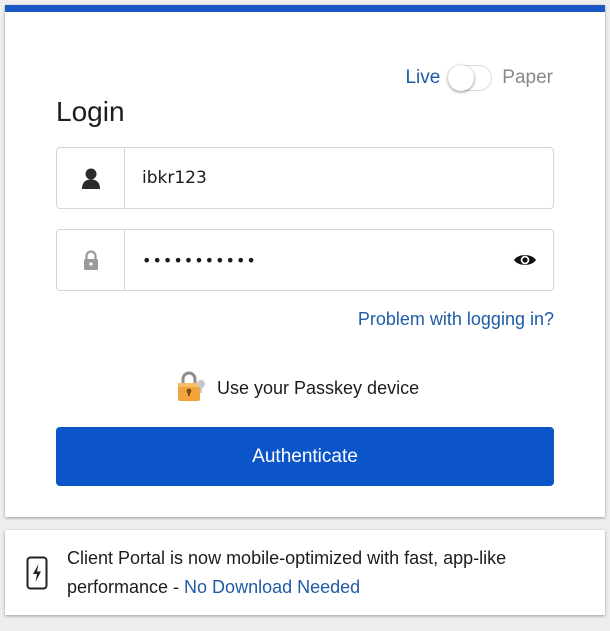  Describe the element at coordinates (305, 456) in the screenshot. I see `authenticate-button: Authenticate` at that location.